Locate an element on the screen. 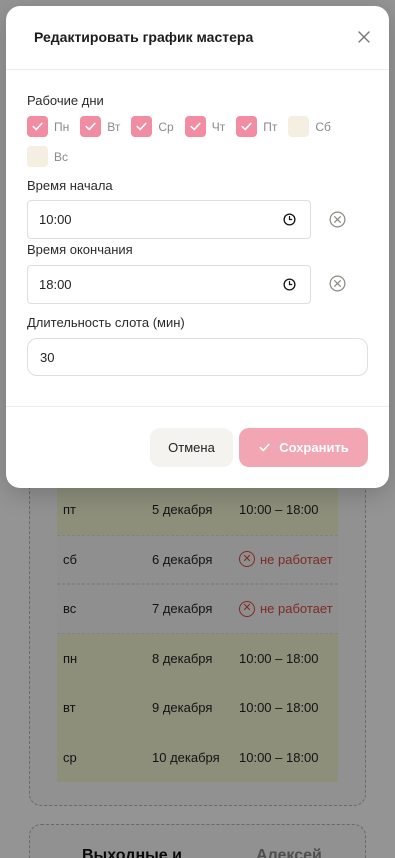 The height and width of the screenshot is (858, 395). working-days-group: Пн Вт Ср Чт Пт Сб Вс is located at coordinates (187, 141).